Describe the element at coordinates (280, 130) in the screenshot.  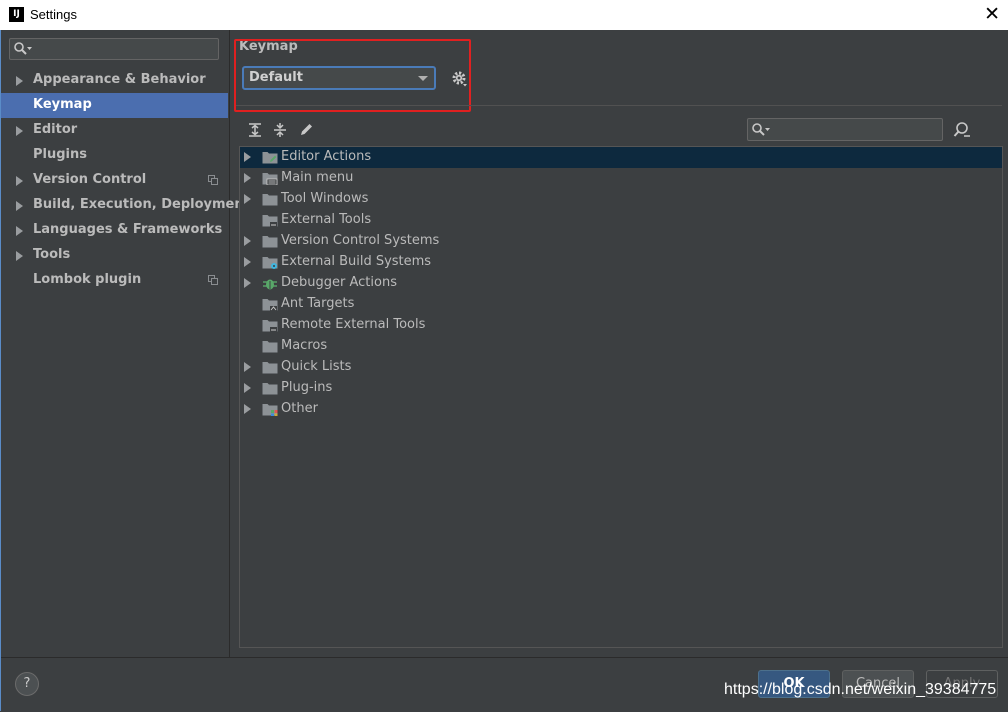
I see `collapse-all-icon` at that location.